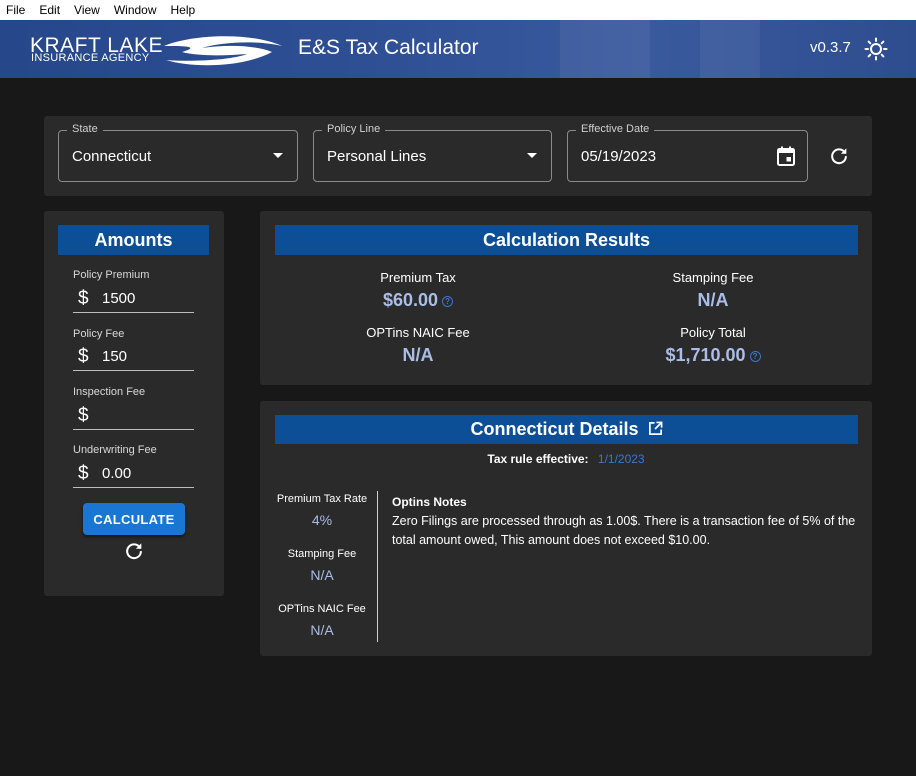 The height and width of the screenshot is (776, 916). What do you see at coordinates (49, 10) in the screenshot?
I see `menu-edit: Edit` at bounding box center [49, 10].